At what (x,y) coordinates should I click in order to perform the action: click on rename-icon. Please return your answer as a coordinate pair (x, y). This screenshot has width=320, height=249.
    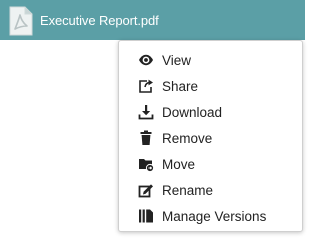
    Looking at the image, I should click on (146, 190).